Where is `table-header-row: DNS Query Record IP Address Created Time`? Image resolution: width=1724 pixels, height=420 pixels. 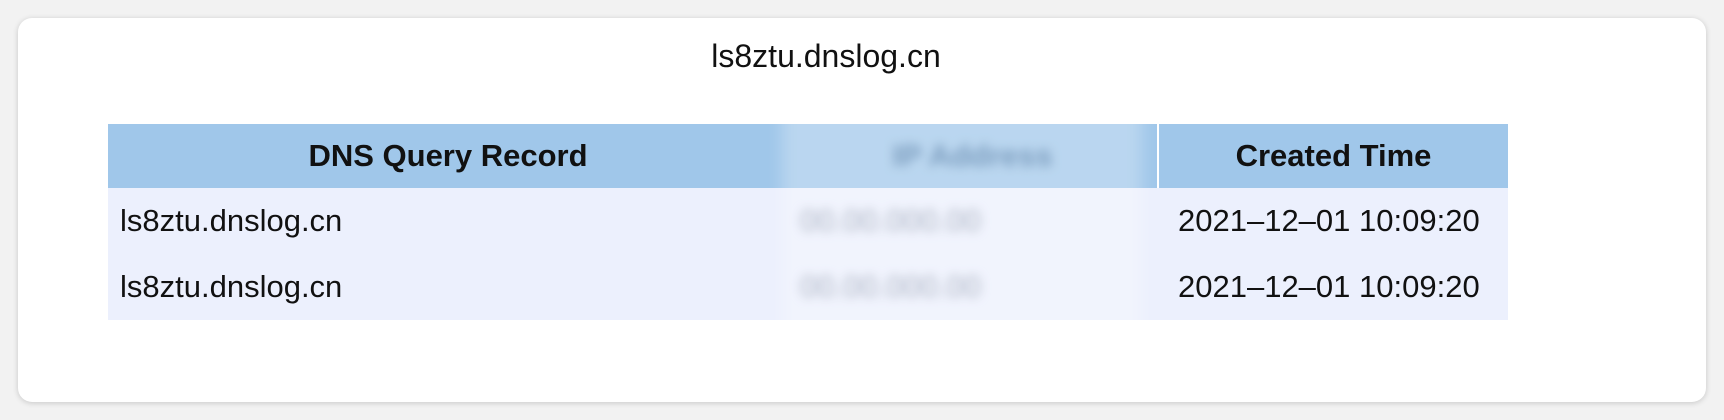 table-header-row: DNS Query Record IP Address Created Time is located at coordinates (808, 156).